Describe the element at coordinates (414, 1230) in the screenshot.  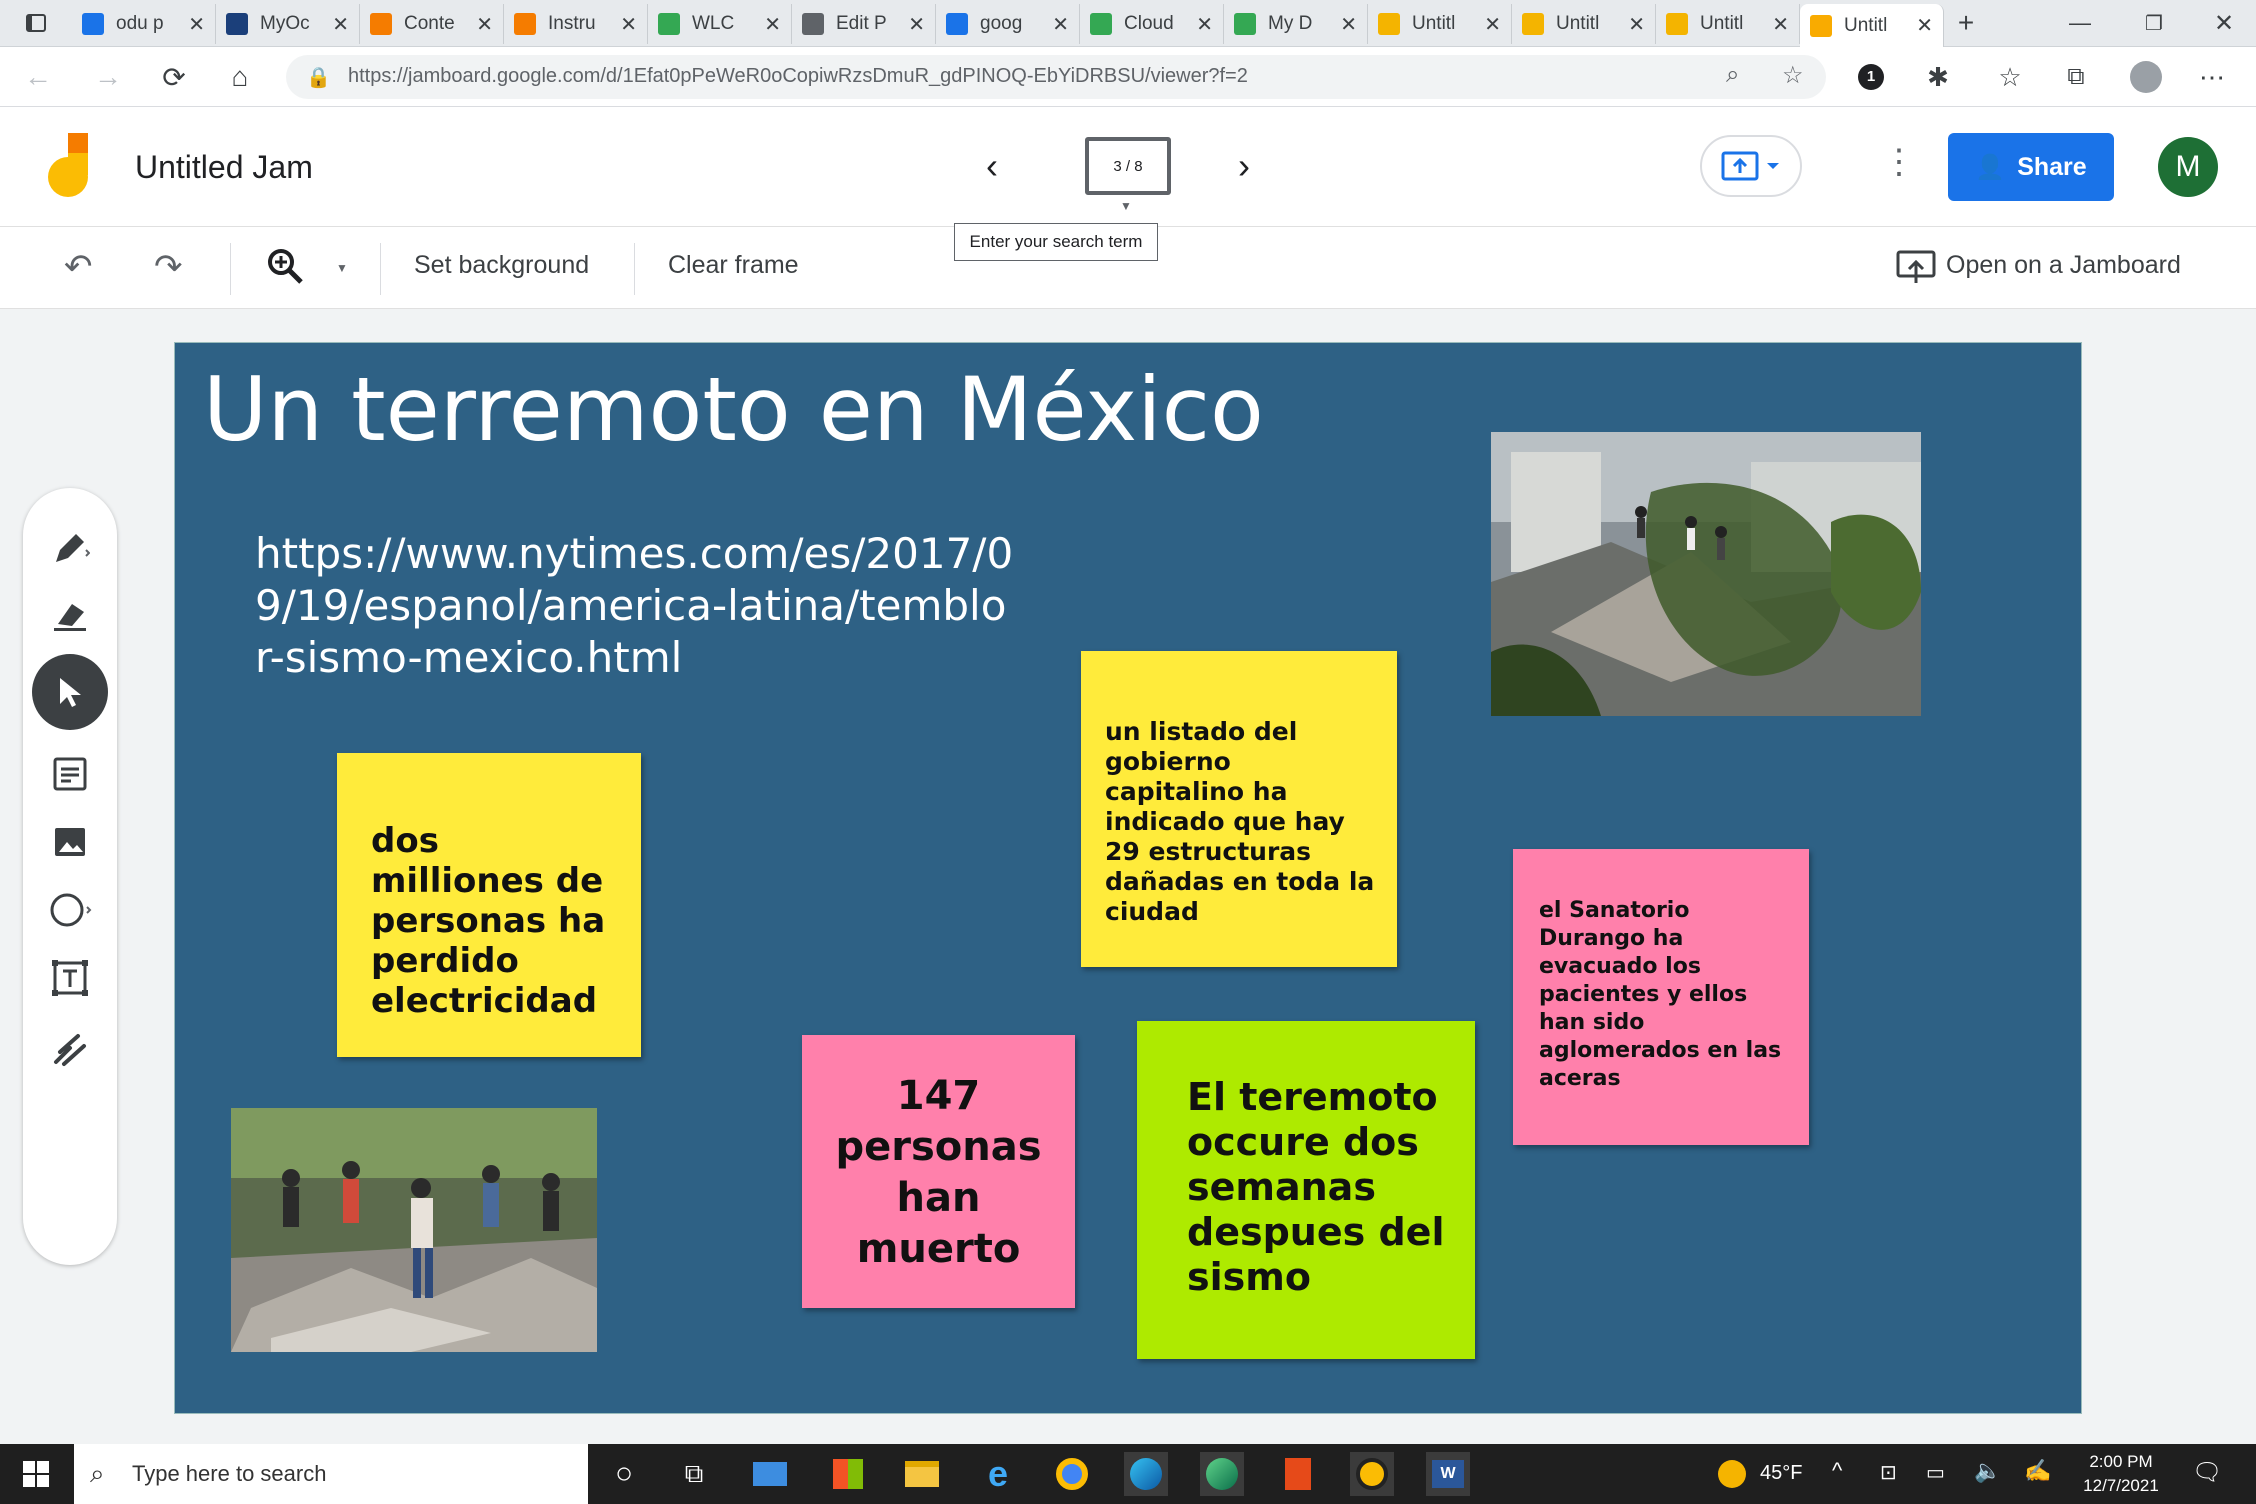
I see `rescuers-rubble-photo` at that location.